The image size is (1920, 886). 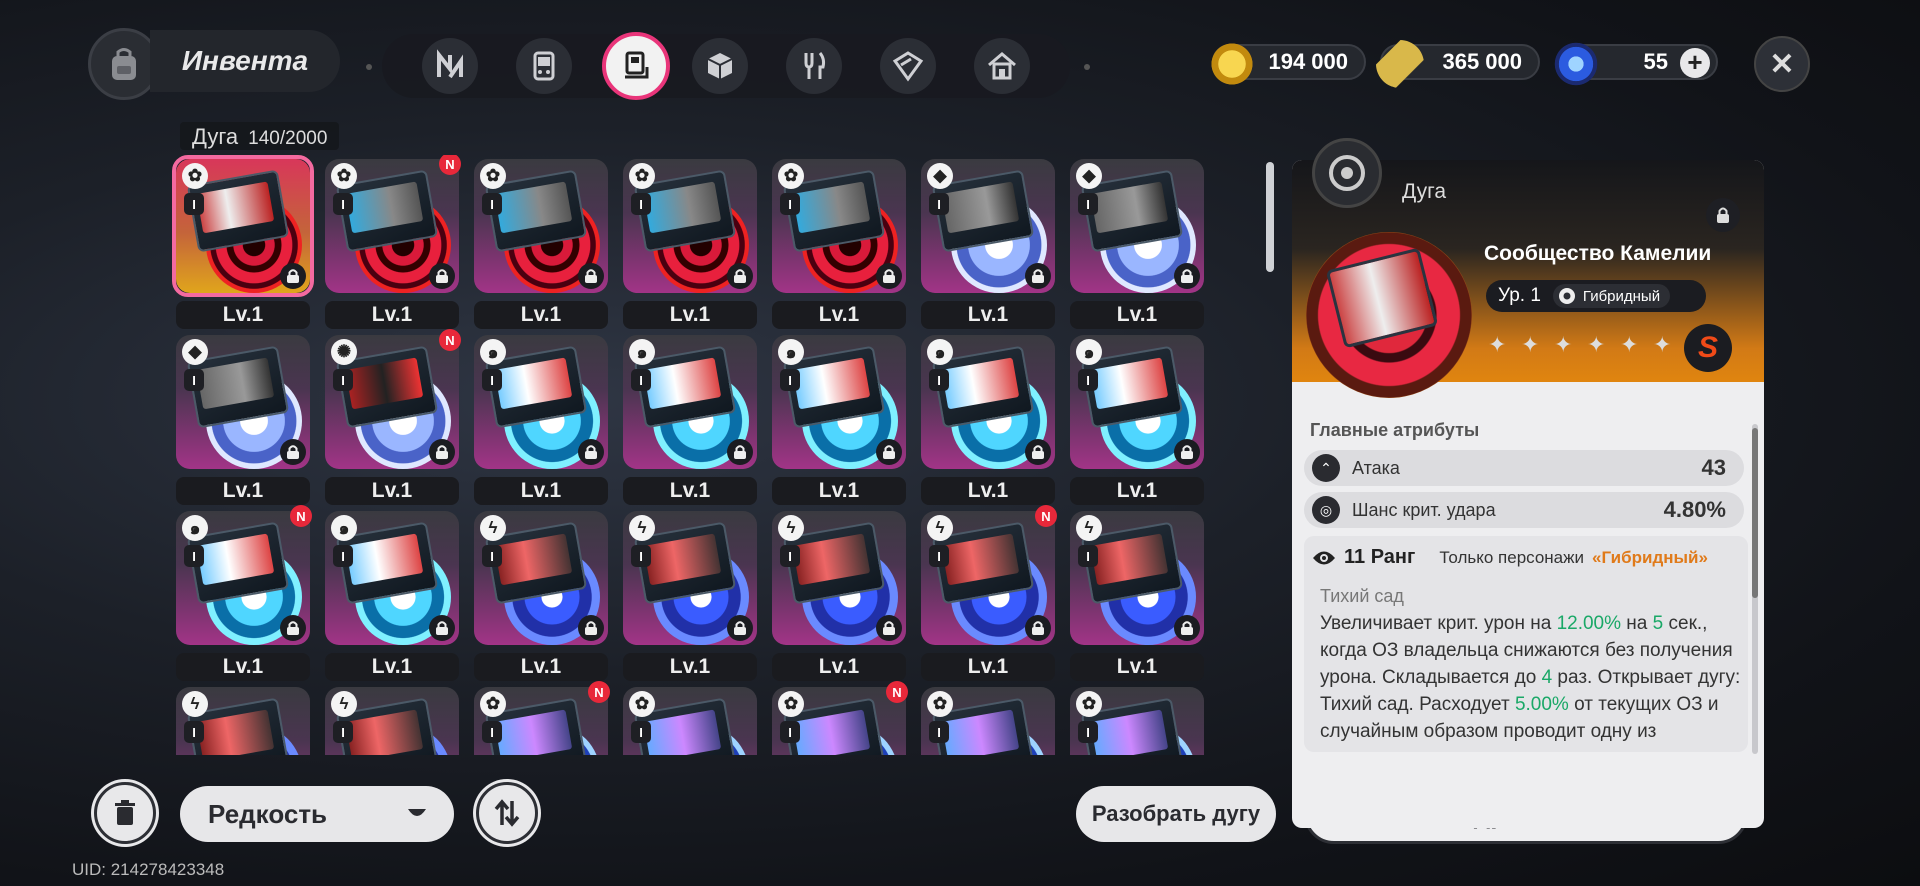 What do you see at coordinates (1424, 191) in the screenshot?
I see `detail-header: Дуга` at bounding box center [1424, 191].